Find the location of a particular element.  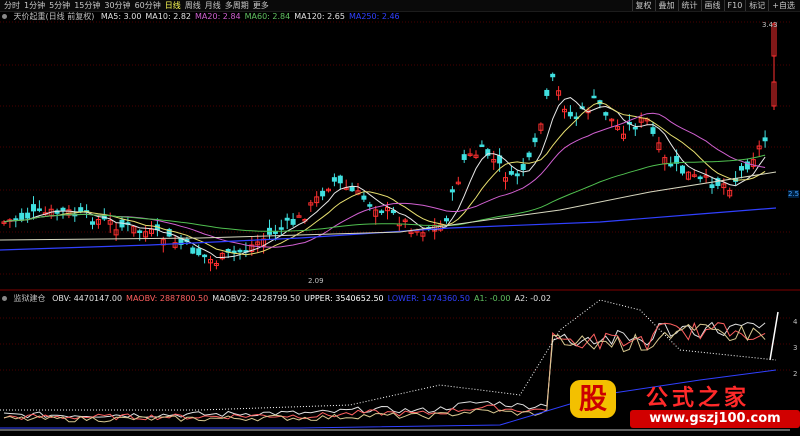

obv-spike is located at coordinates (774, 336).